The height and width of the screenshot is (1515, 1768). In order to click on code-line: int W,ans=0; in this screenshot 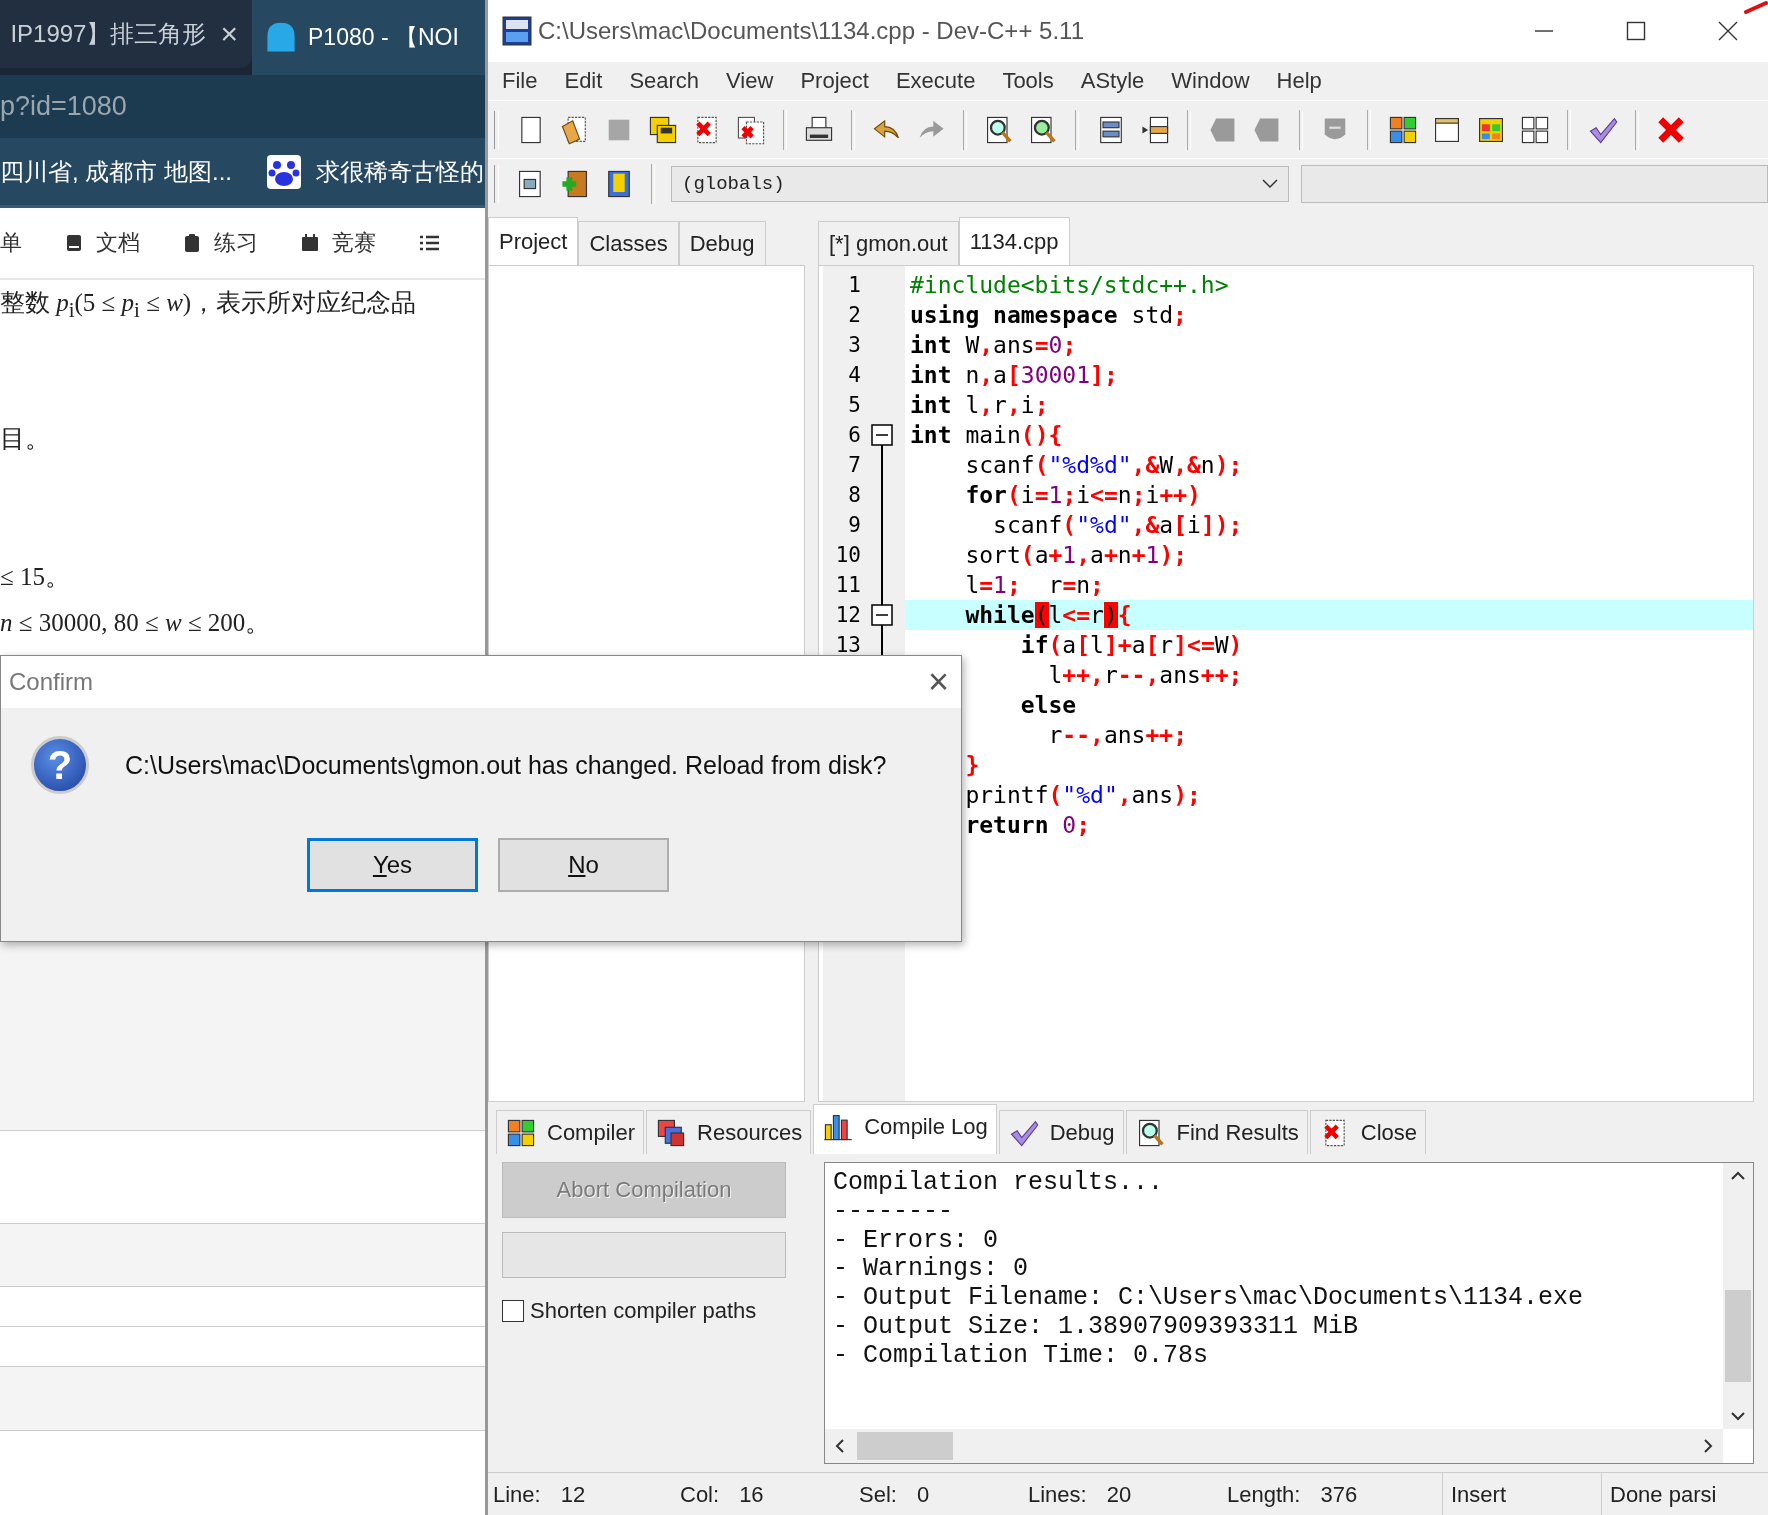, I will do `click(993, 345)`.